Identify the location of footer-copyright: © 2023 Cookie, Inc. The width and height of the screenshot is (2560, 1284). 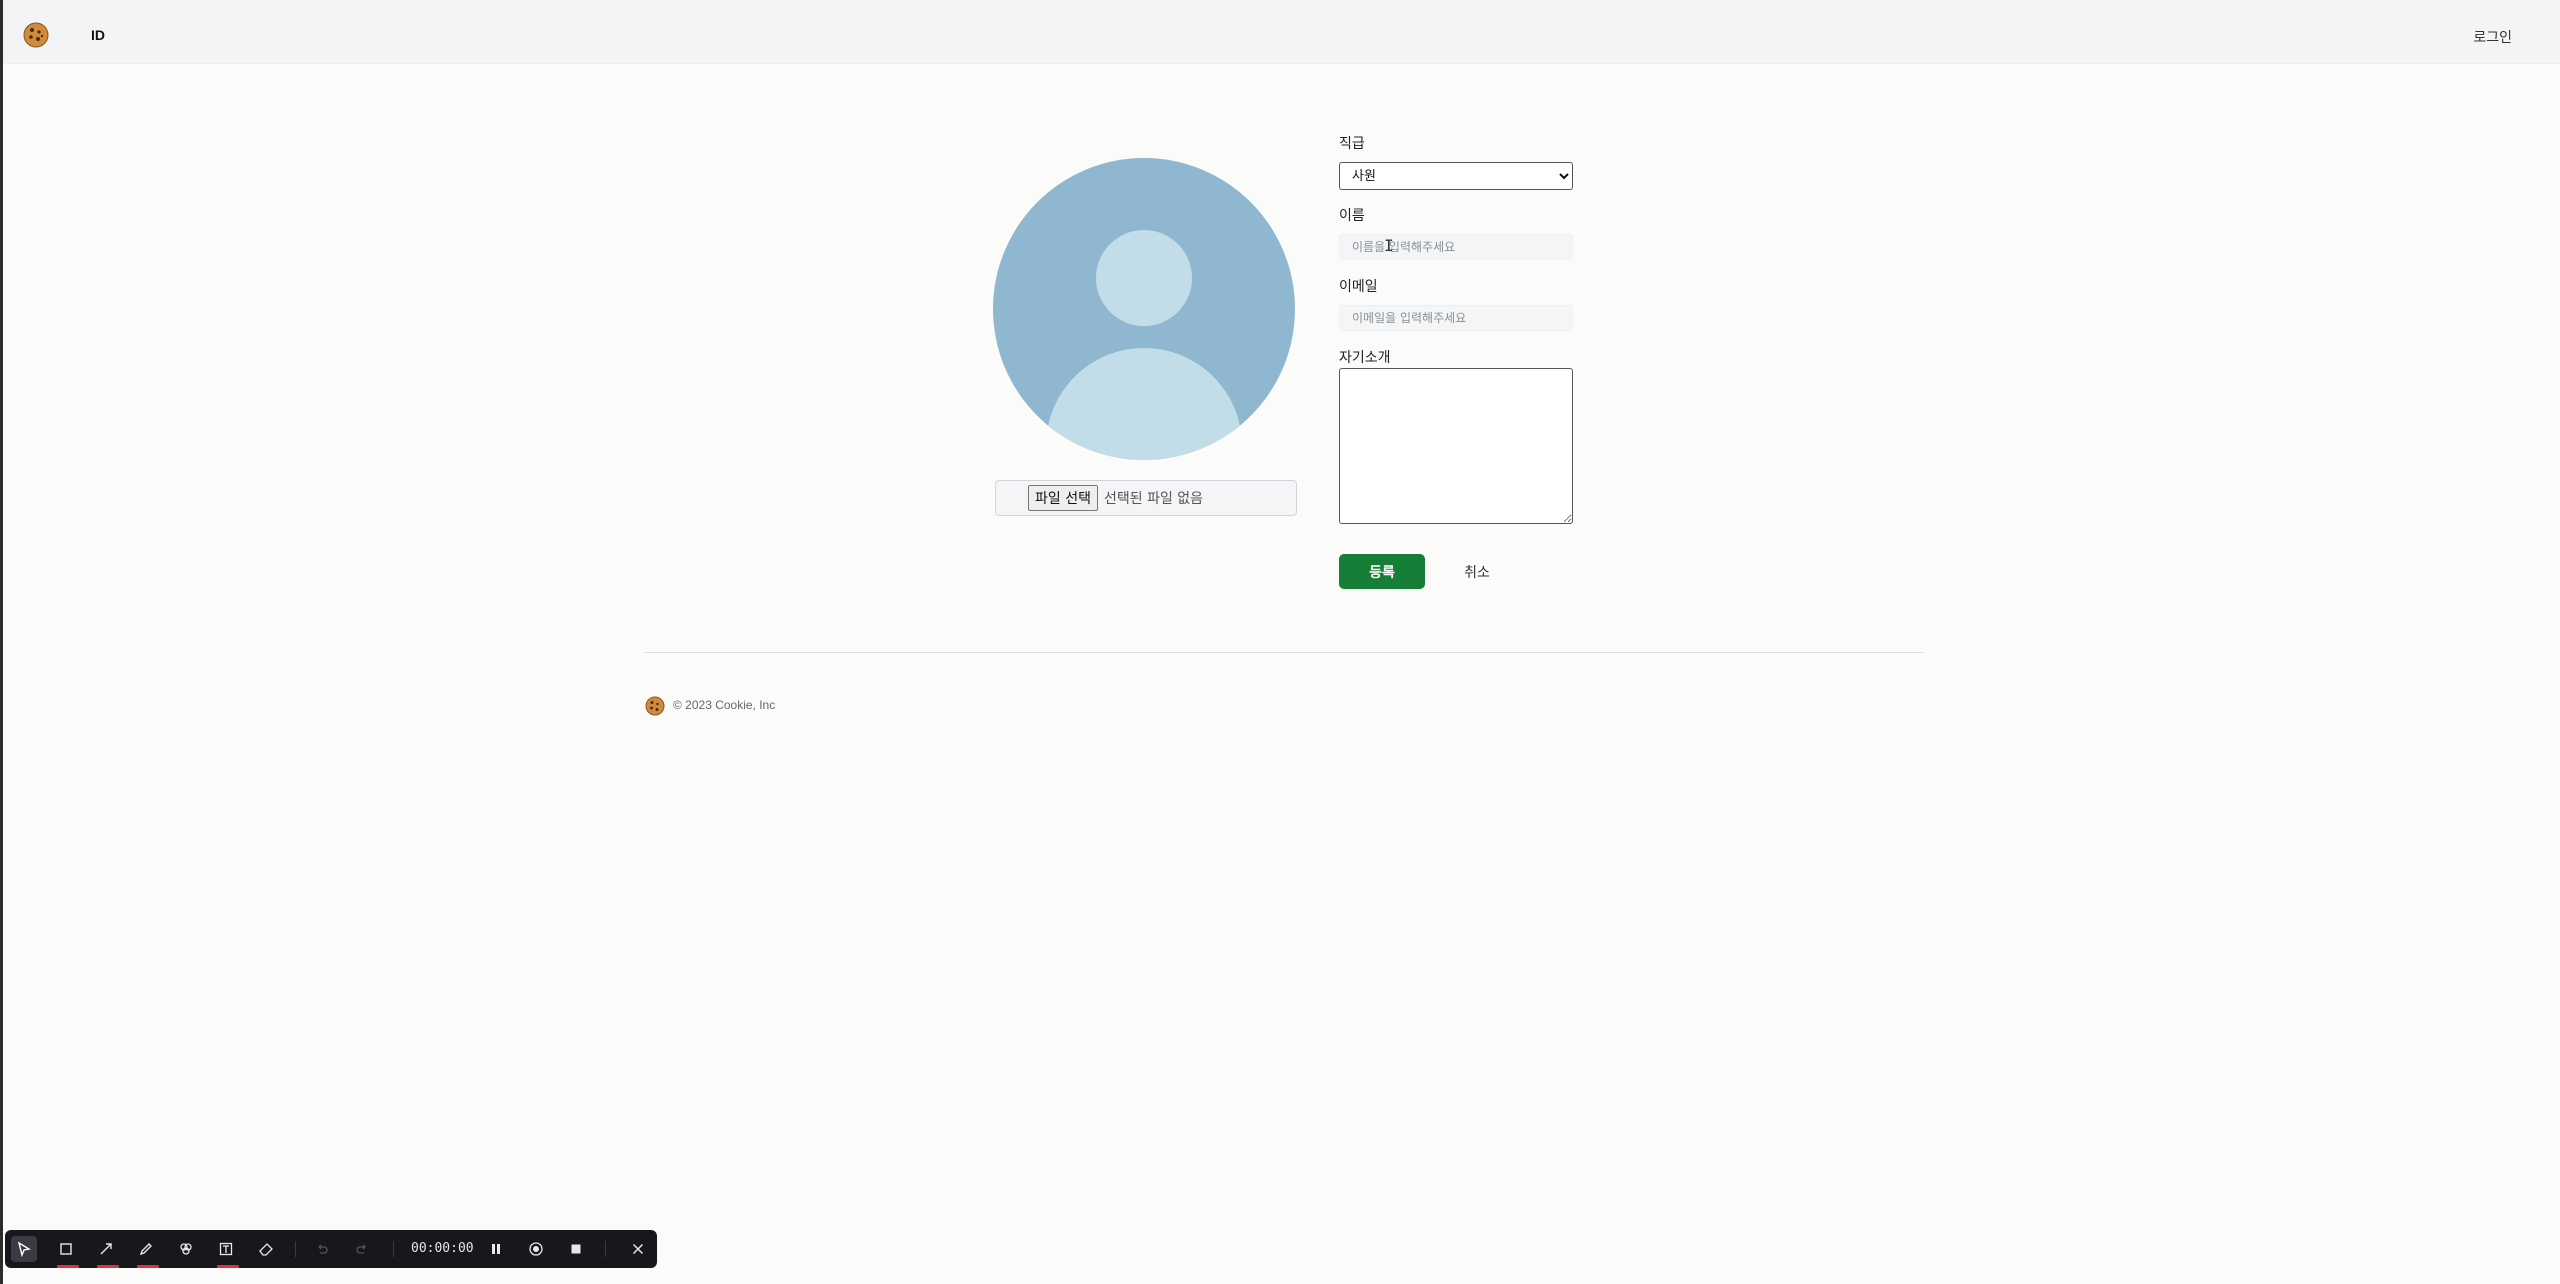
(724, 705).